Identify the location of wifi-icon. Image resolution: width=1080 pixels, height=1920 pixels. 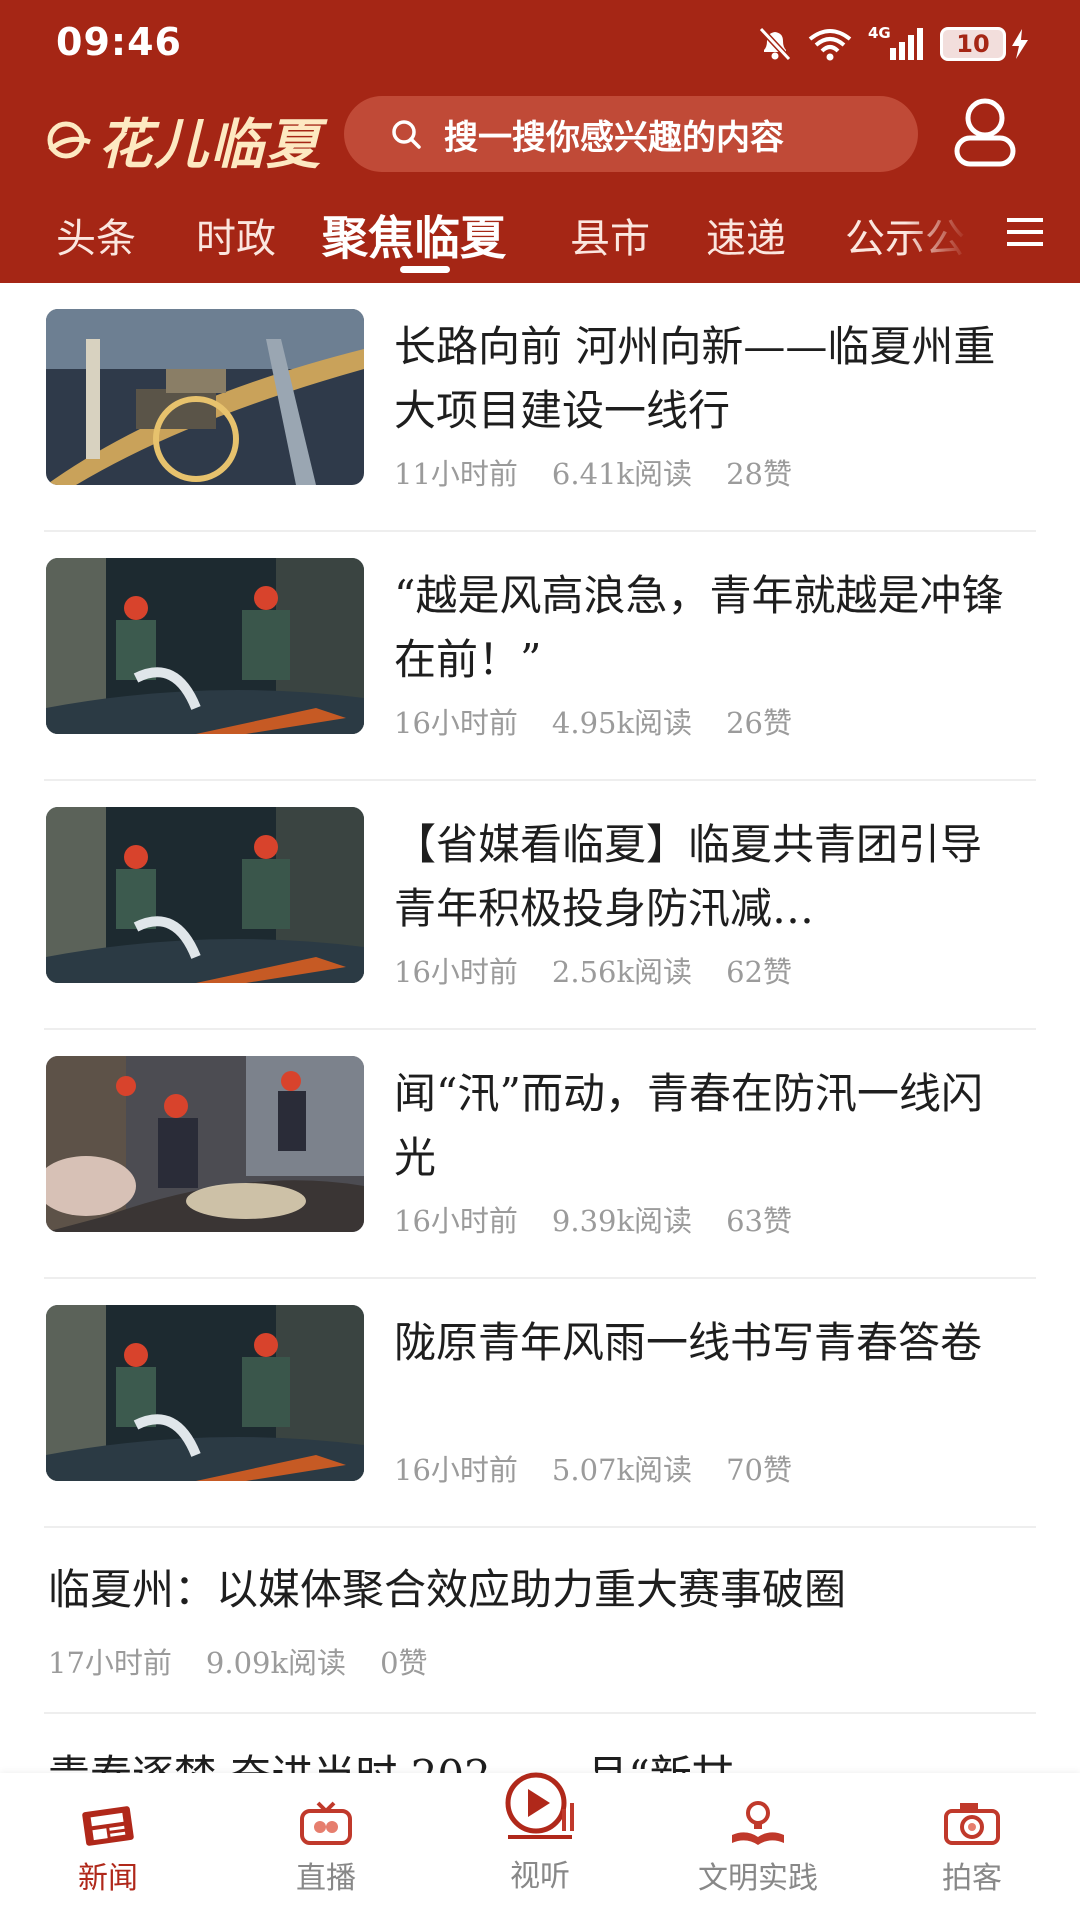
(830, 45).